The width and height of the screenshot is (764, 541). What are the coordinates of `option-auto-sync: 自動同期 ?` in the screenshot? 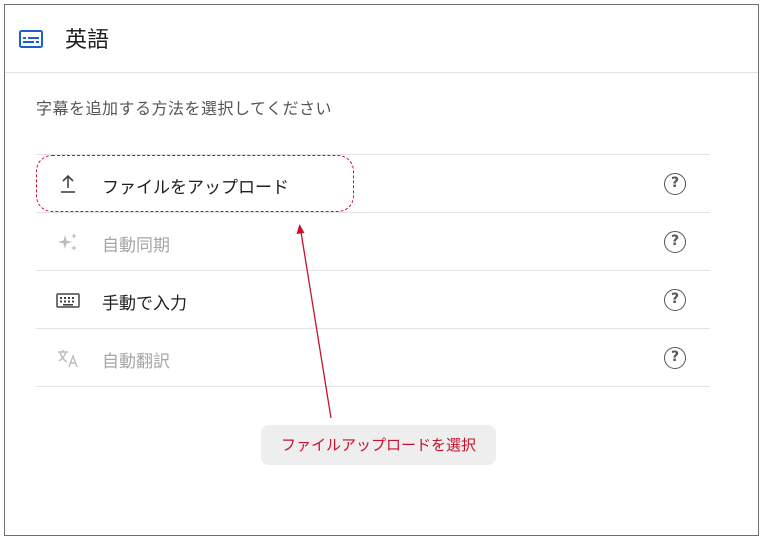 It's located at (373, 242).